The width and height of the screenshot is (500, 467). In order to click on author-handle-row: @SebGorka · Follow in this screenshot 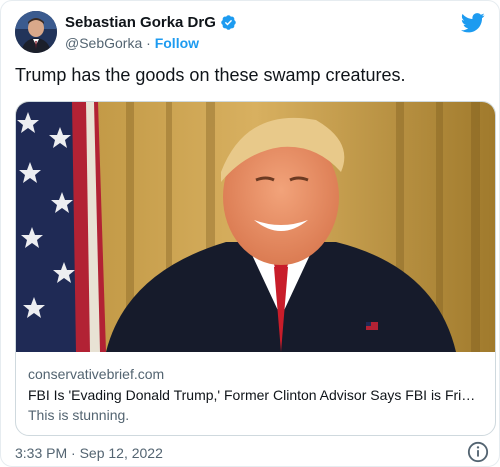, I will do `click(132, 43)`.